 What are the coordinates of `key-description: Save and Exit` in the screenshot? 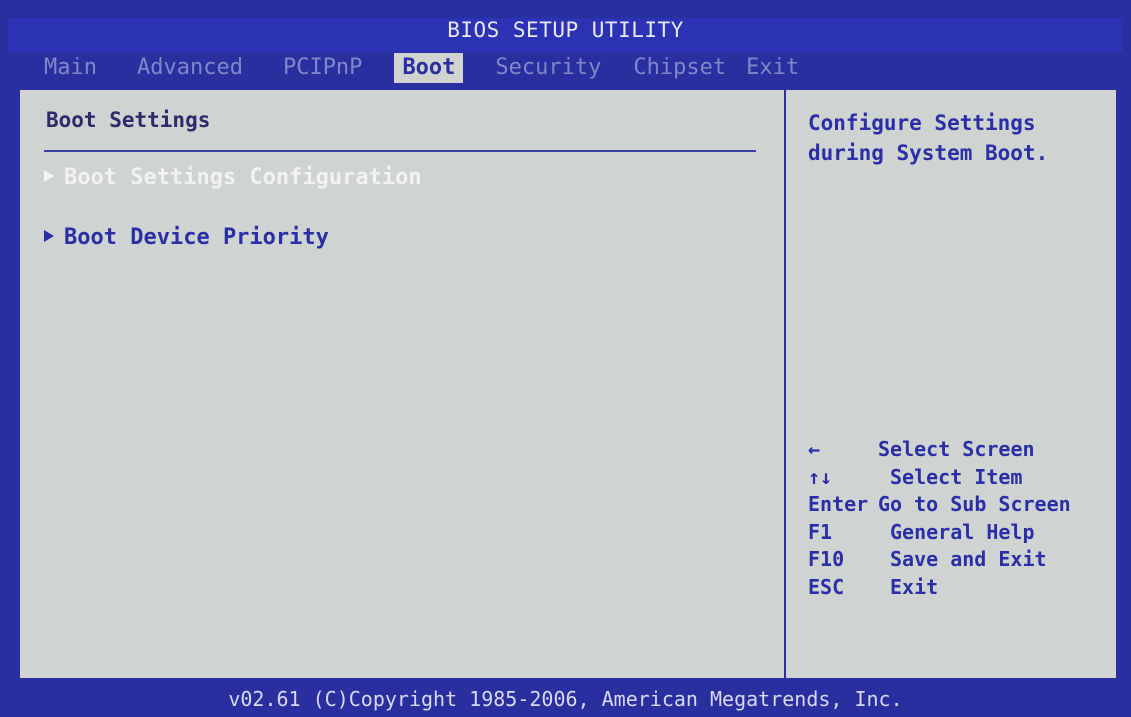 It's located at (968, 559).